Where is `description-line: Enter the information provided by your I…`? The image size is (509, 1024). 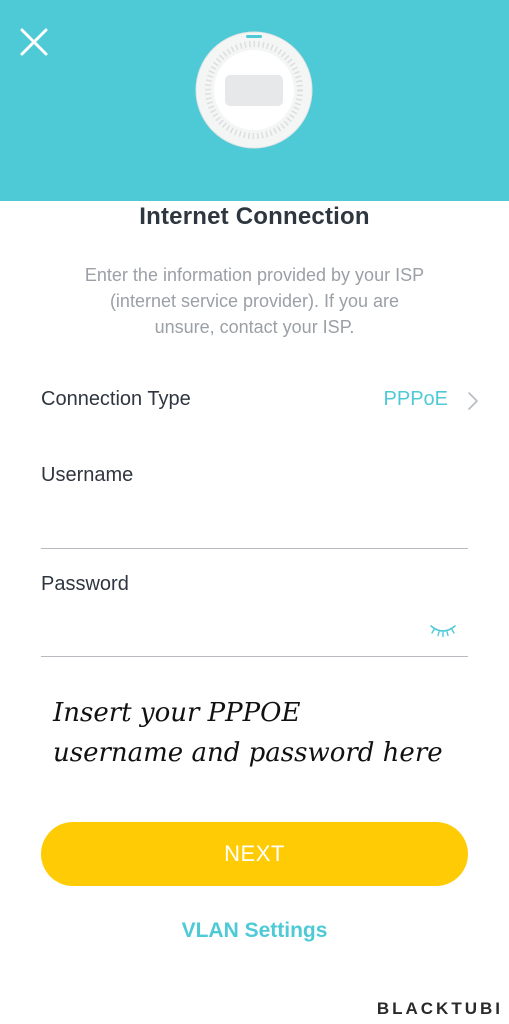
description-line: Enter the information provided by your I… is located at coordinates (254, 275).